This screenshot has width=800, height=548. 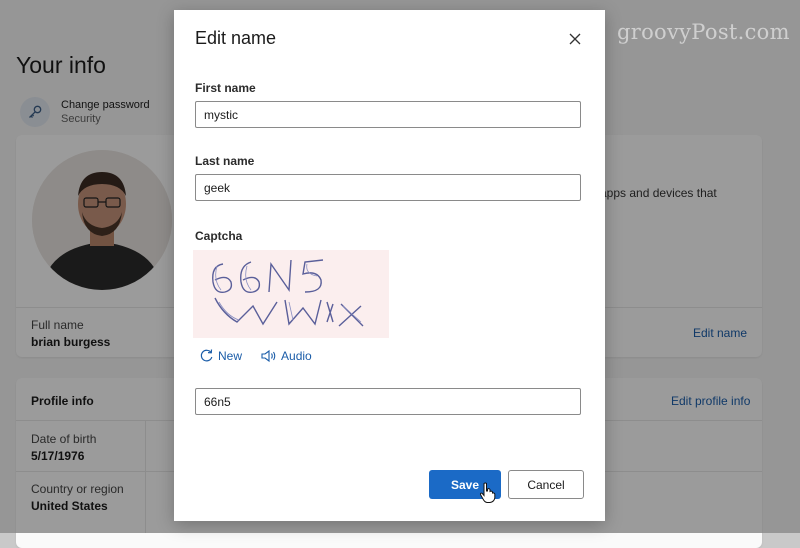 I want to click on cancel-button: Cancel, so click(x=546, y=484).